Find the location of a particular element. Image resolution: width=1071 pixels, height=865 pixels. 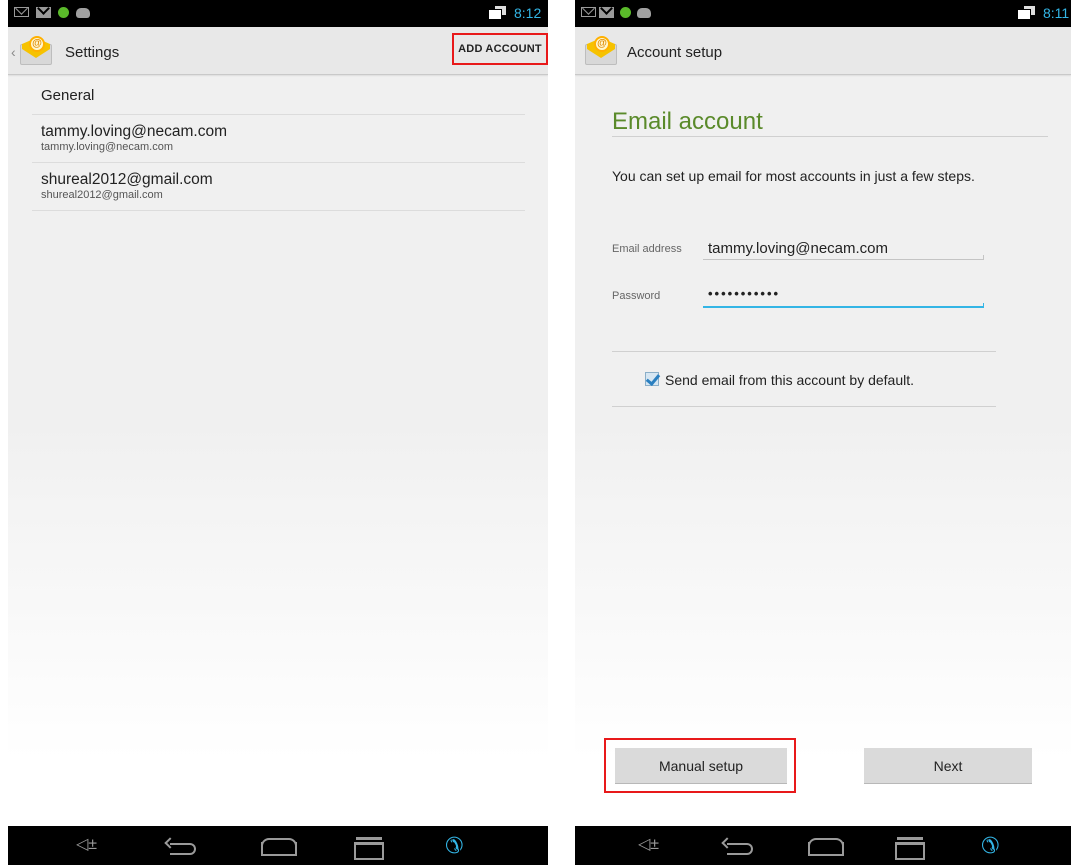

status-time: 8:12 is located at coordinates (528, 13).